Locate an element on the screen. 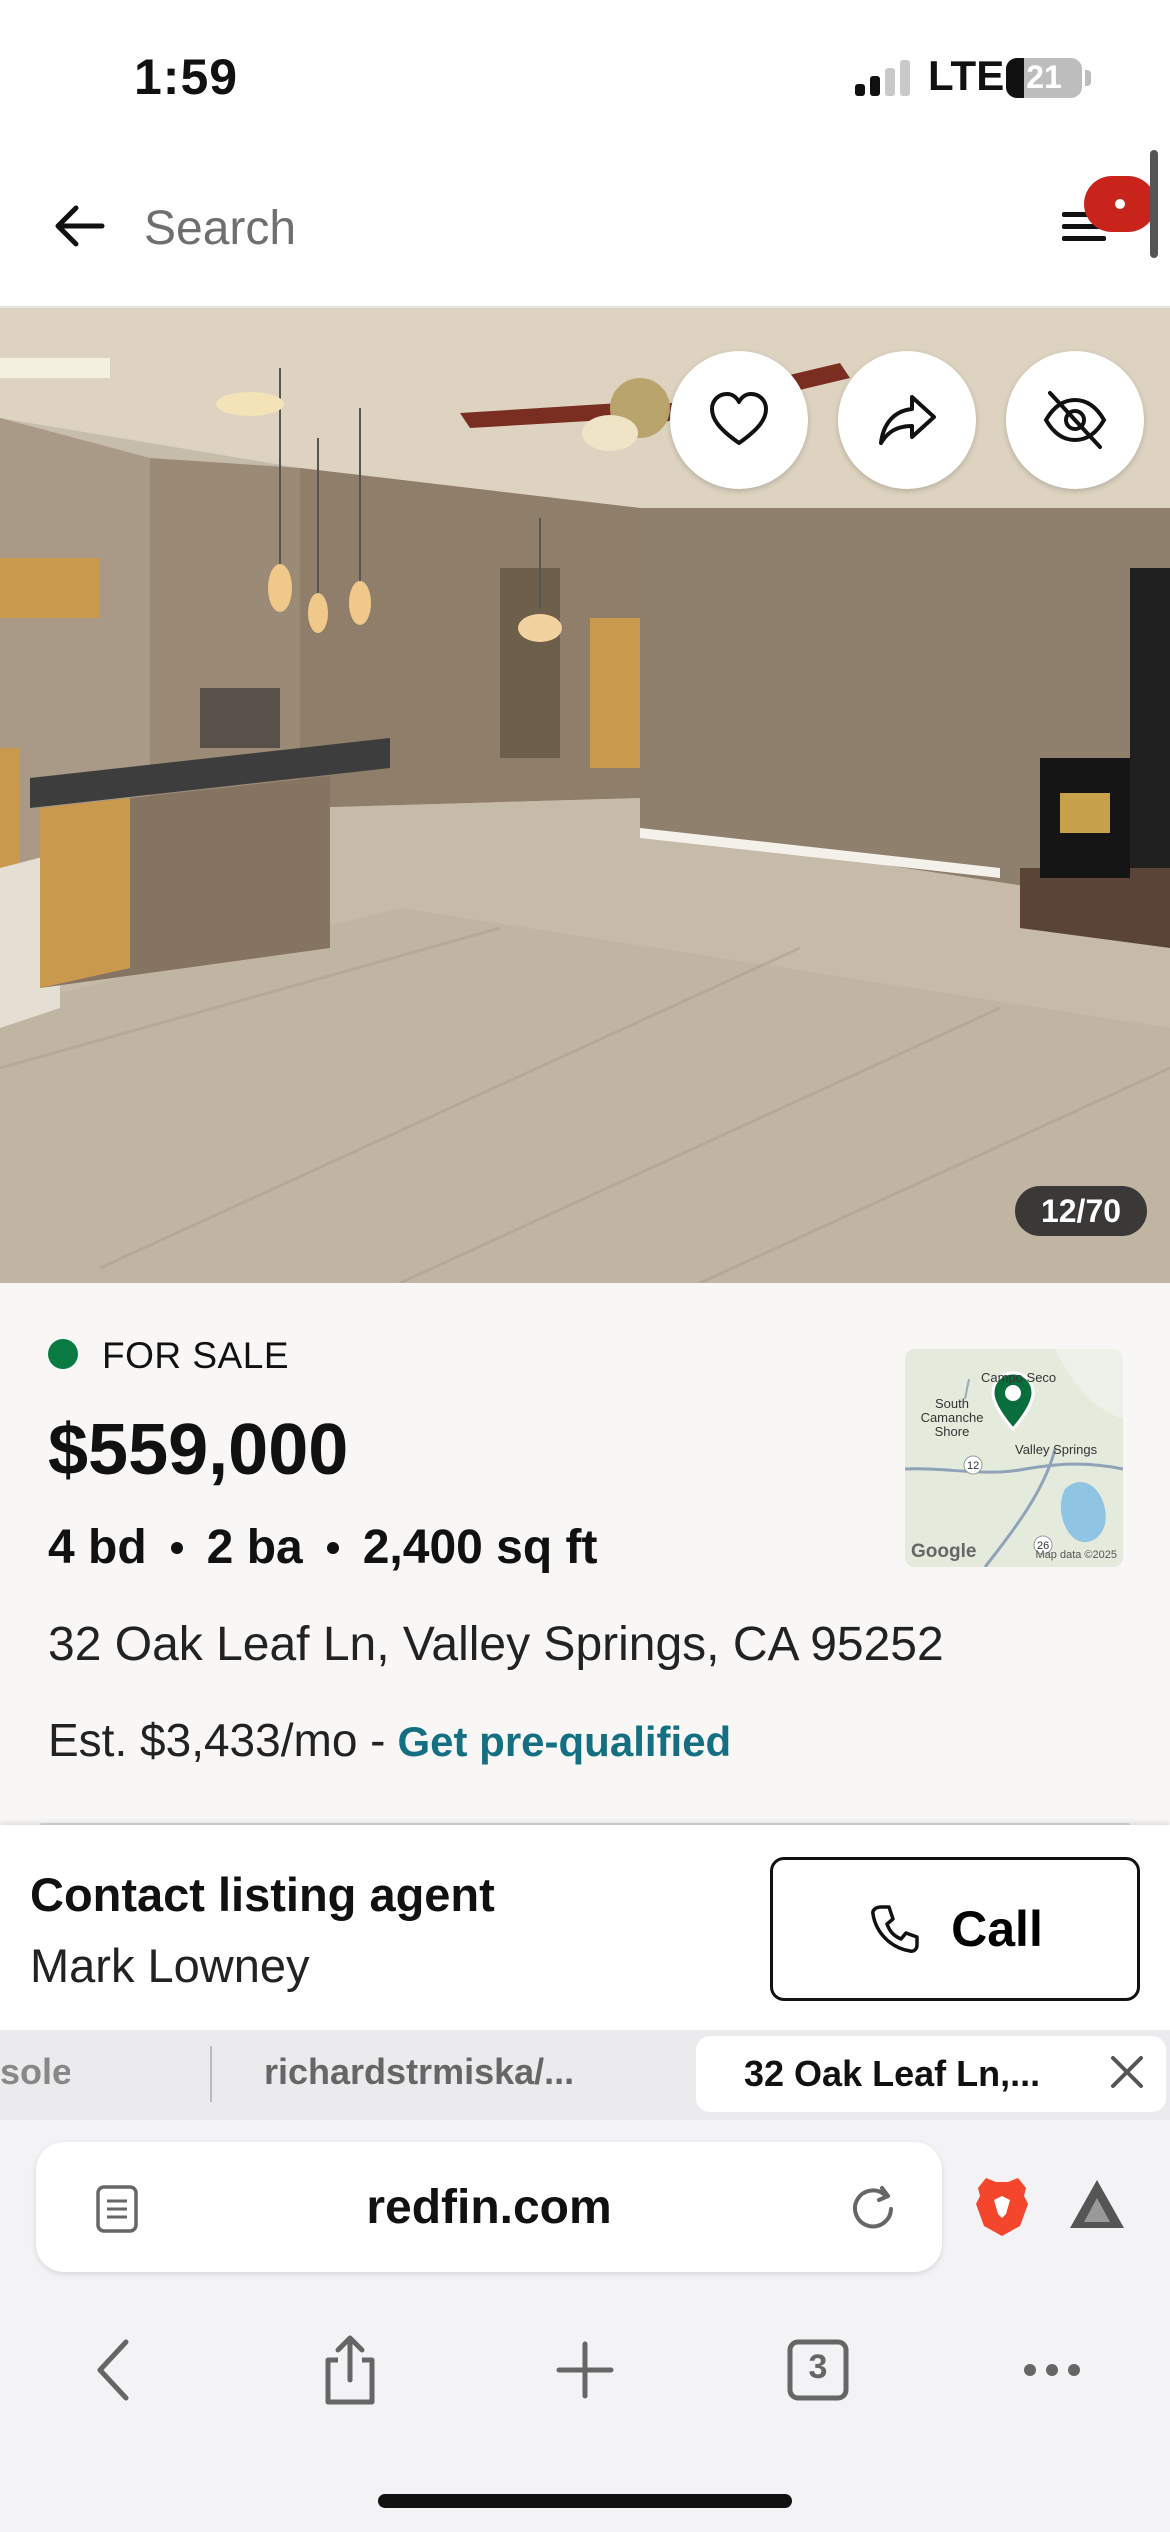  close-tab-icon is located at coordinates (1127, 2072).